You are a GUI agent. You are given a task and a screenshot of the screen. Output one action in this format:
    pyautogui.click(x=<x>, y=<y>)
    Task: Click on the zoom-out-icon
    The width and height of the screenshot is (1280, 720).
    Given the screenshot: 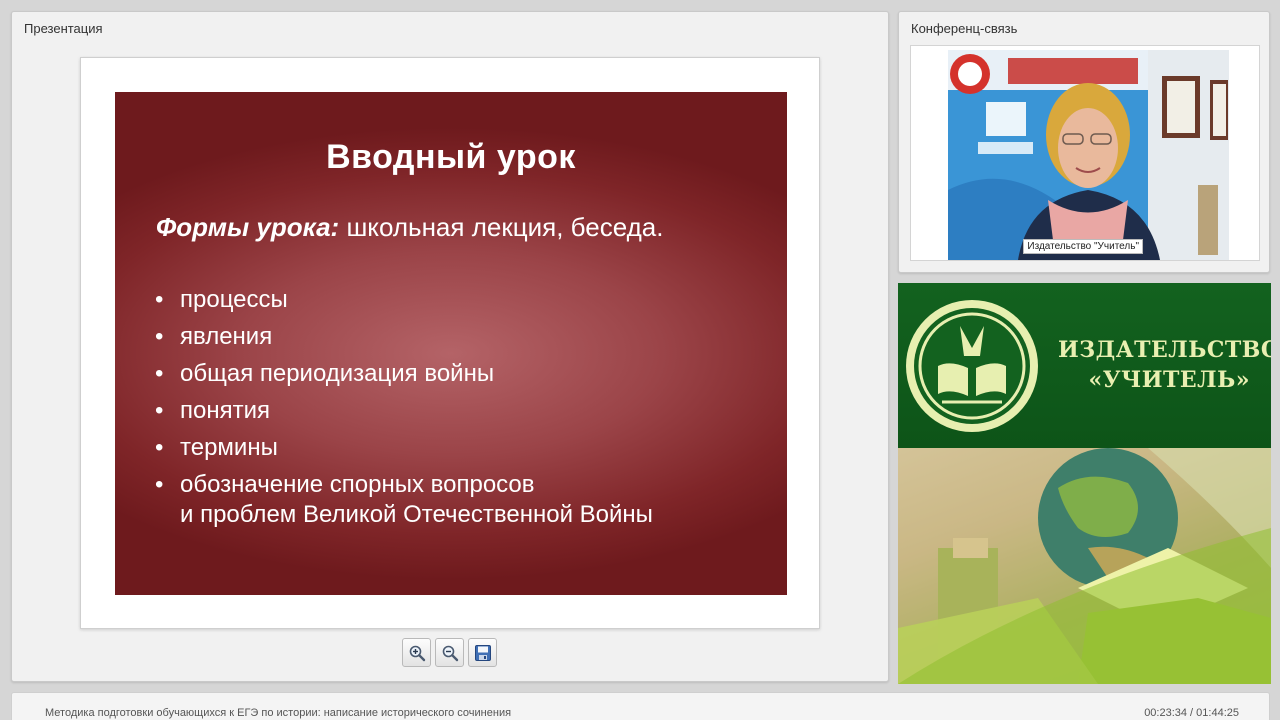 What is the action you would take?
    pyautogui.click(x=450, y=653)
    